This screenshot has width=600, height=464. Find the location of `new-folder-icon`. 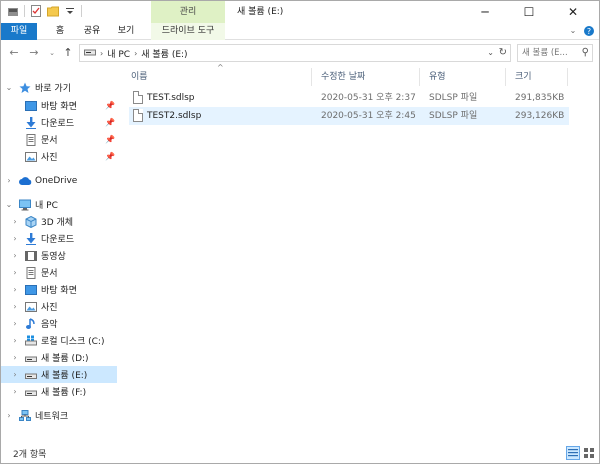

new-folder-icon is located at coordinates (53, 11).